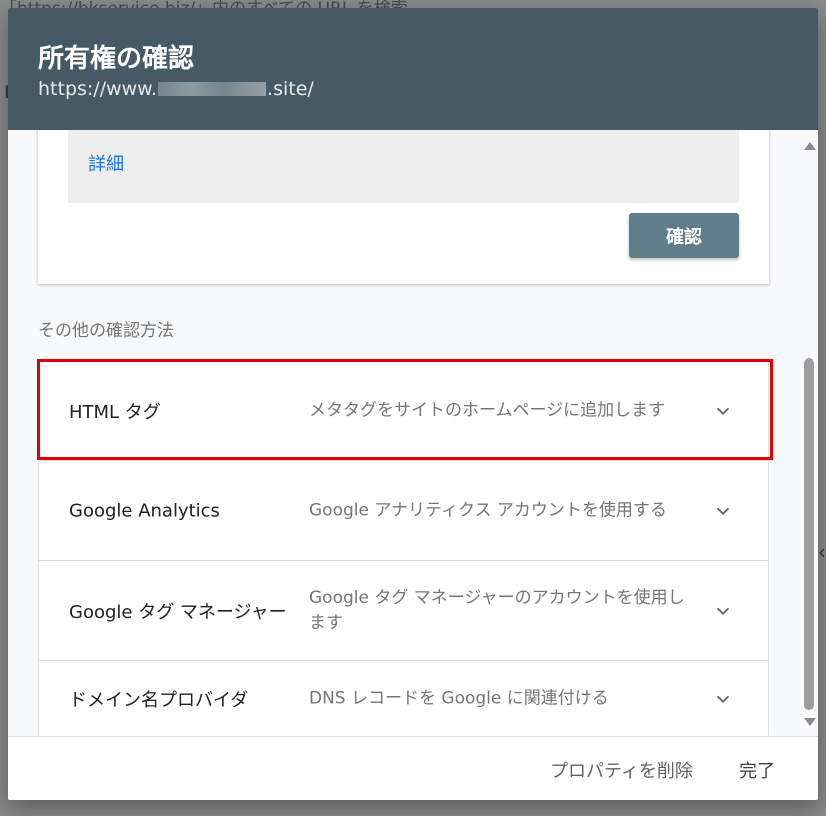  What do you see at coordinates (115, 412) in the screenshot?
I see `method-name: HTML タグ` at bounding box center [115, 412].